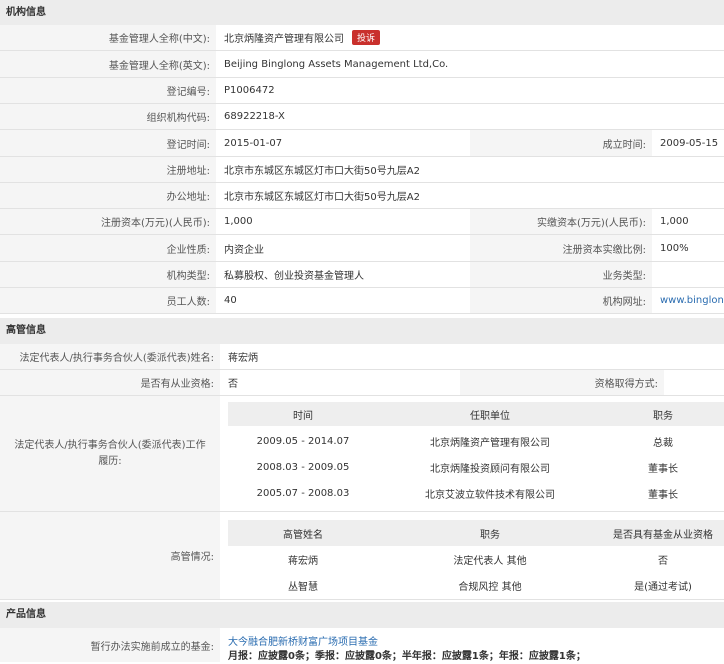  I want to click on biz-type-value, so click(688, 274).